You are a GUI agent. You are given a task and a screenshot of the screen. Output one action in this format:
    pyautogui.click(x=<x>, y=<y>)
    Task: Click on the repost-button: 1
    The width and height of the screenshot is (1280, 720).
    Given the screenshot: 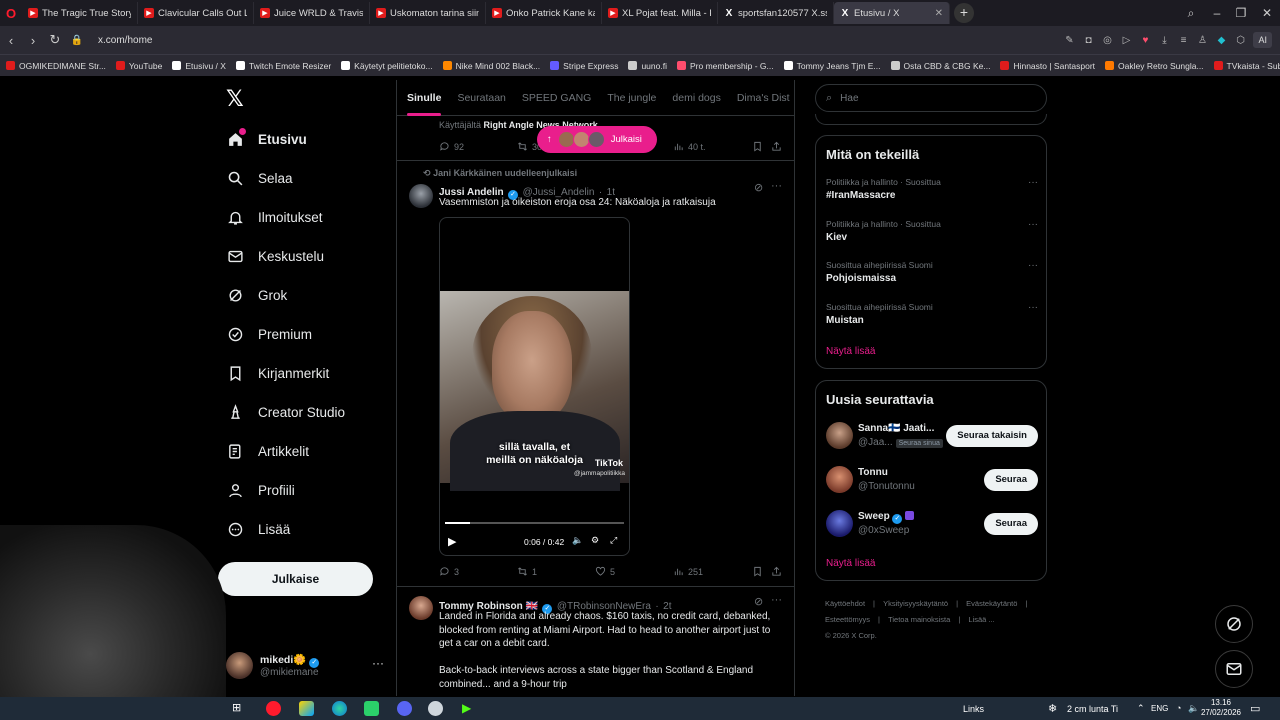 What is the action you would take?
    pyautogui.click(x=527, y=571)
    